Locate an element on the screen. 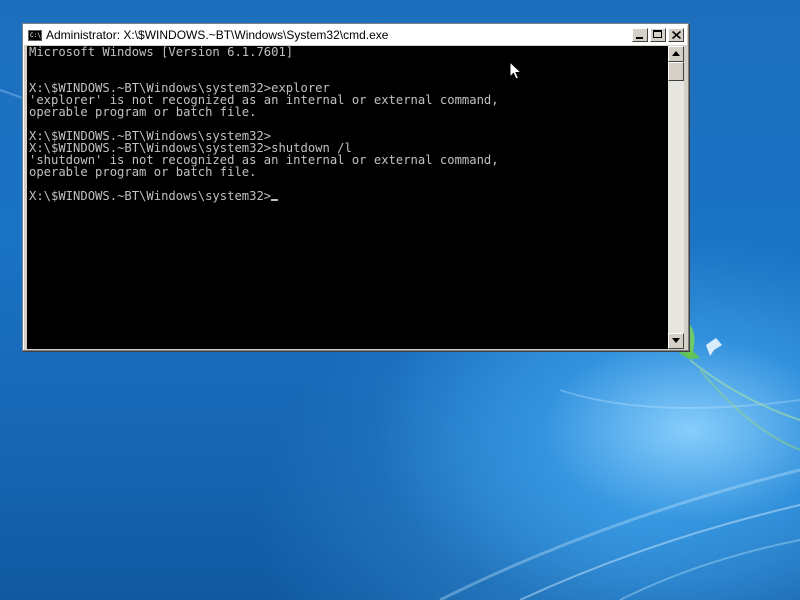 The width and height of the screenshot is (800, 600). close-button is located at coordinates (676, 35).